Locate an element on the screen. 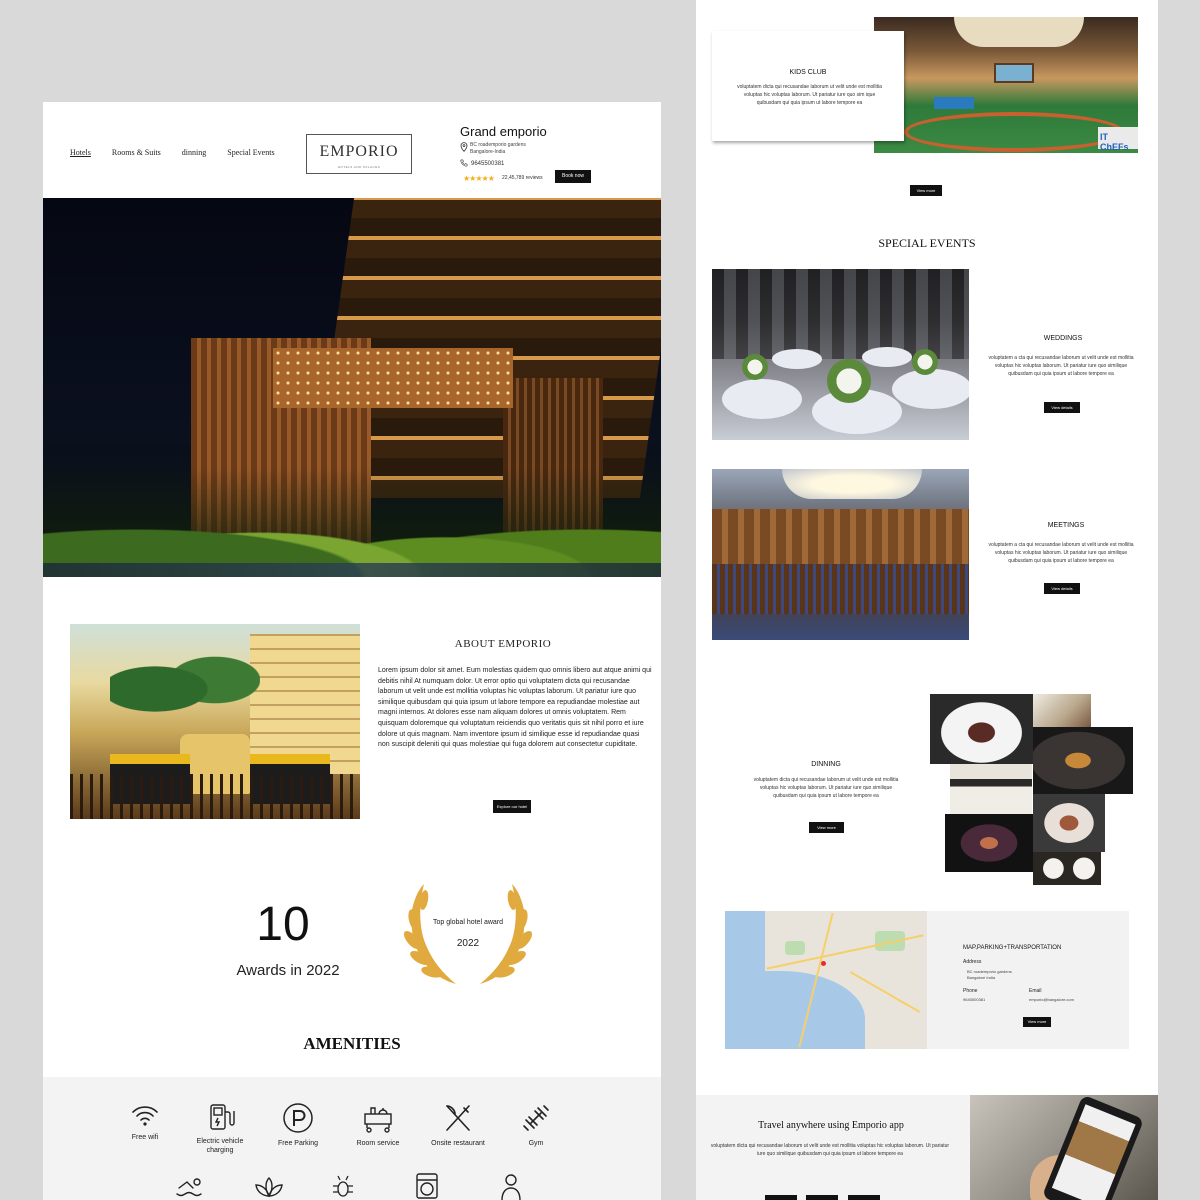 Image resolution: width=1200 pixels, height=1200 pixels. map-email: emporio@bangalore.com is located at coordinates (1051, 1000).